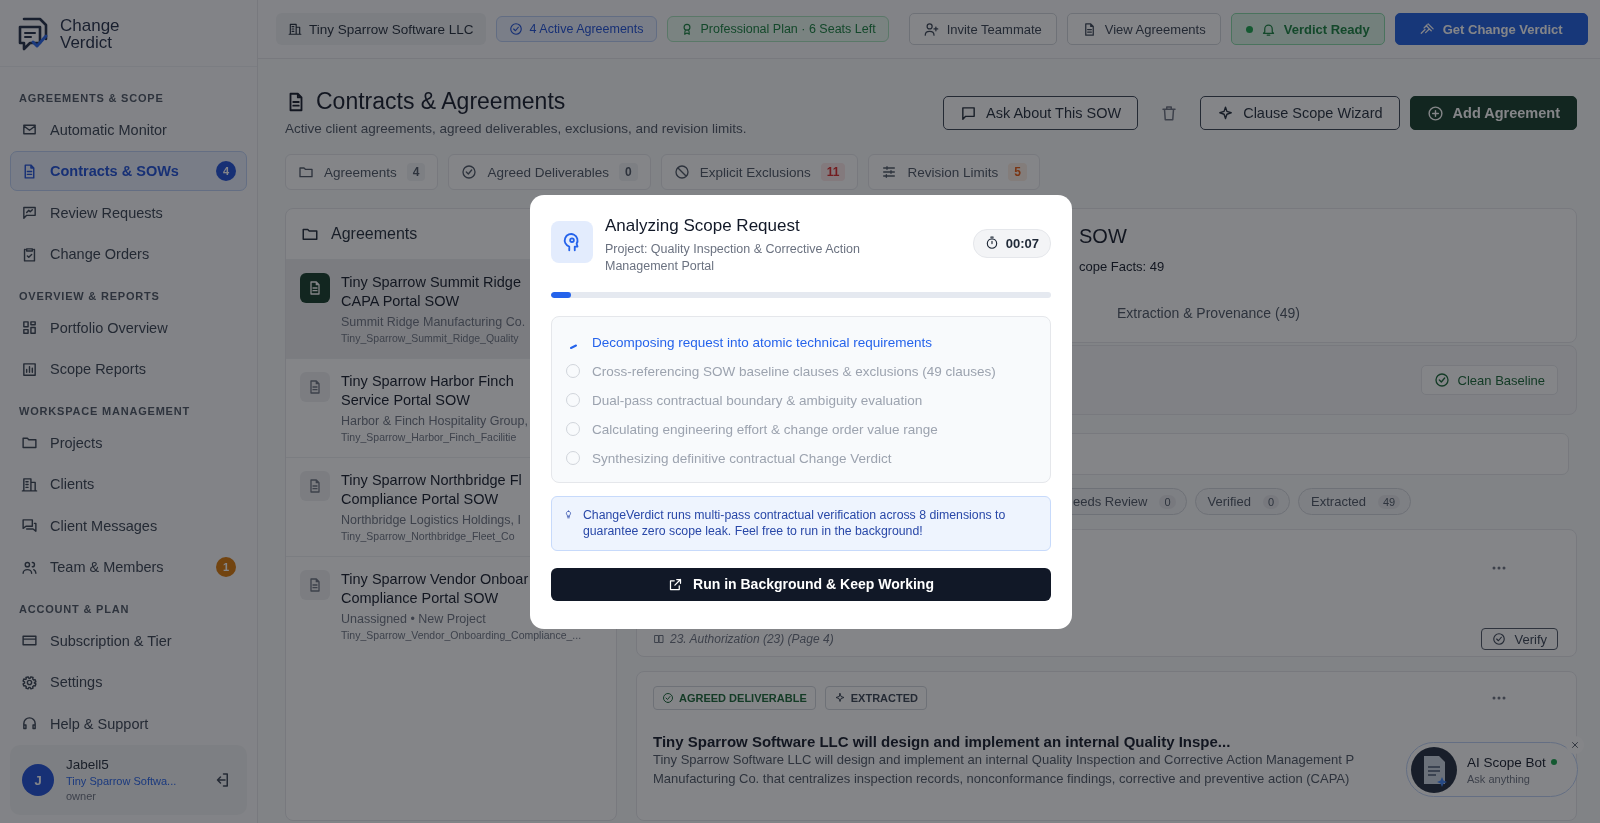 Image resolution: width=1600 pixels, height=823 pixels. What do you see at coordinates (128, 567) in the screenshot?
I see `nav-item: Team & Members 1` at bounding box center [128, 567].